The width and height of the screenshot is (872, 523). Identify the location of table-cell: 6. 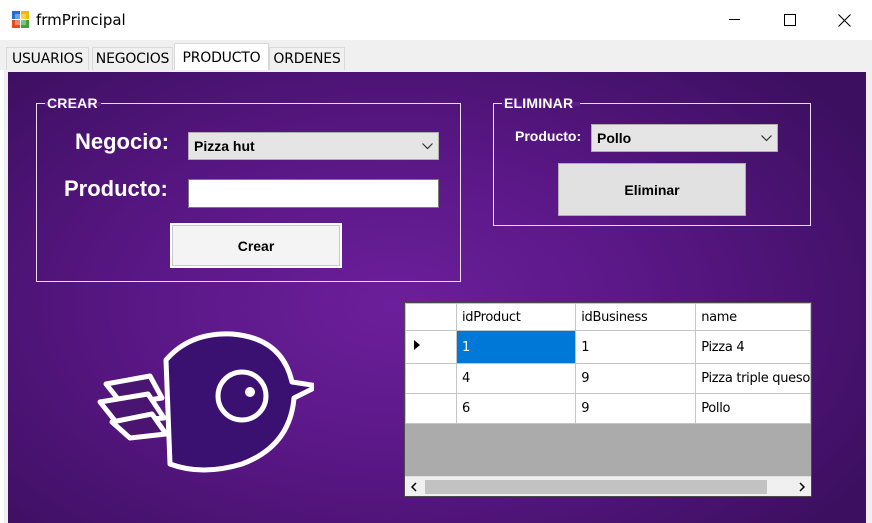
(516, 408).